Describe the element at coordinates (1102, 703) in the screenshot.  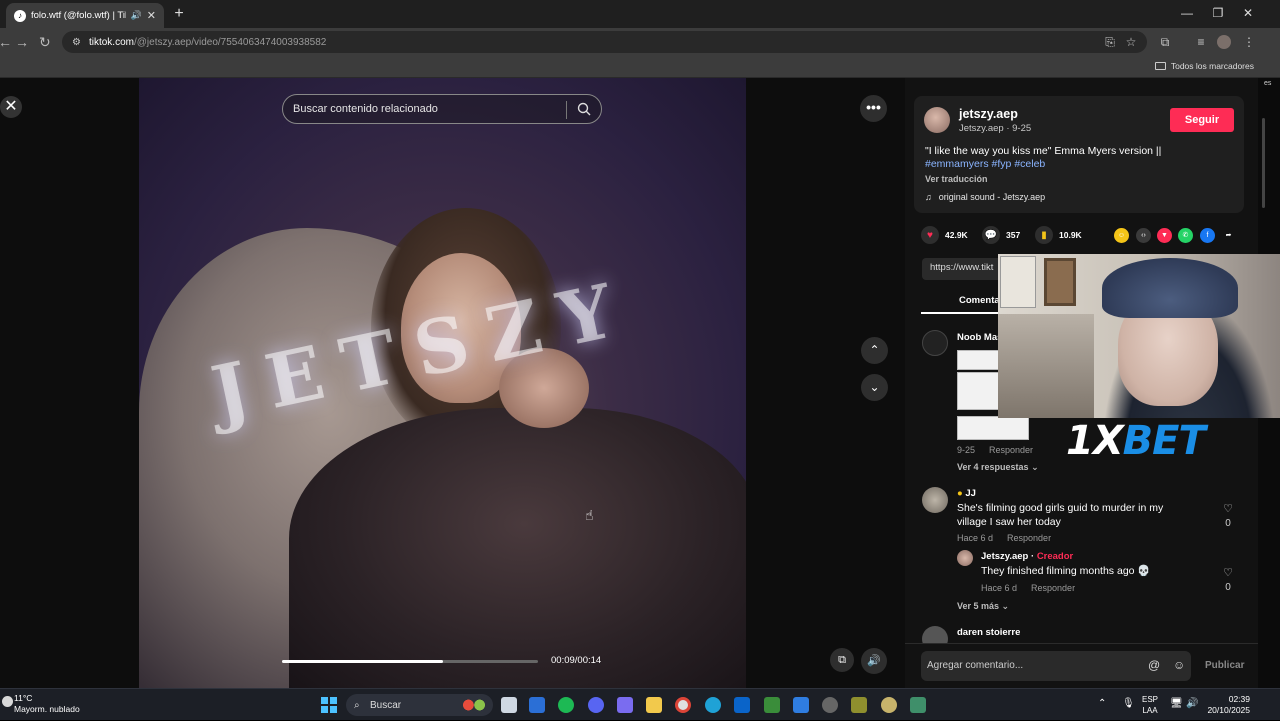
I see `show-hidden-icons-icon: ⌃` at that location.